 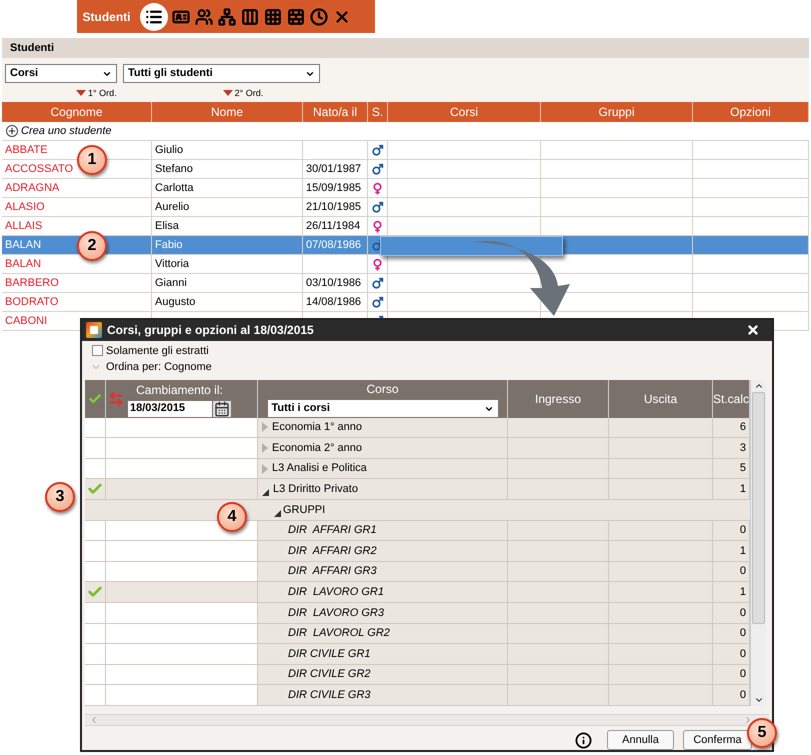 I want to click on birthdate-cell-text: 03/10/1986, so click(x=334, y=283).